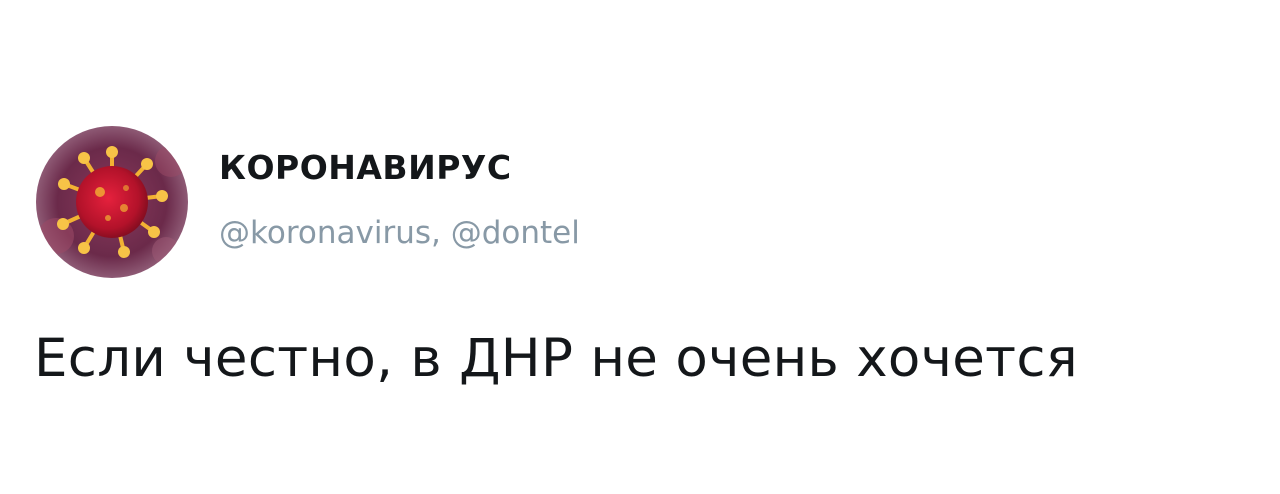  I want to click on author-handle-primary: @koronavirus, so click(325, 233).